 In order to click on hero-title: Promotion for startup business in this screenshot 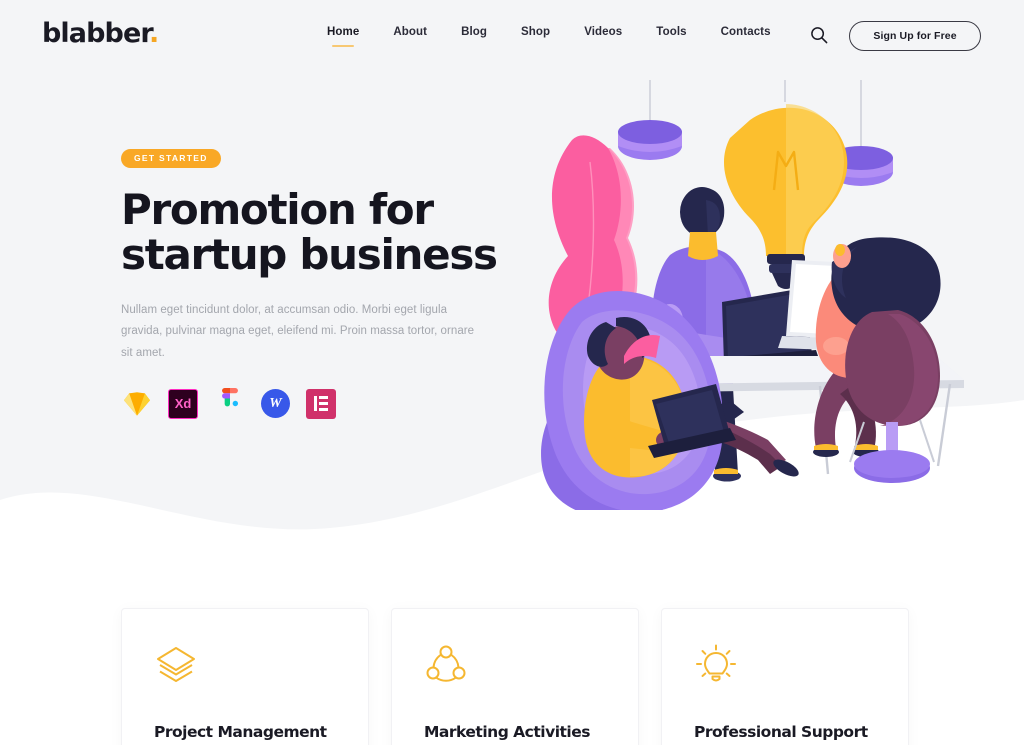, I will do `click(321, 232)`.